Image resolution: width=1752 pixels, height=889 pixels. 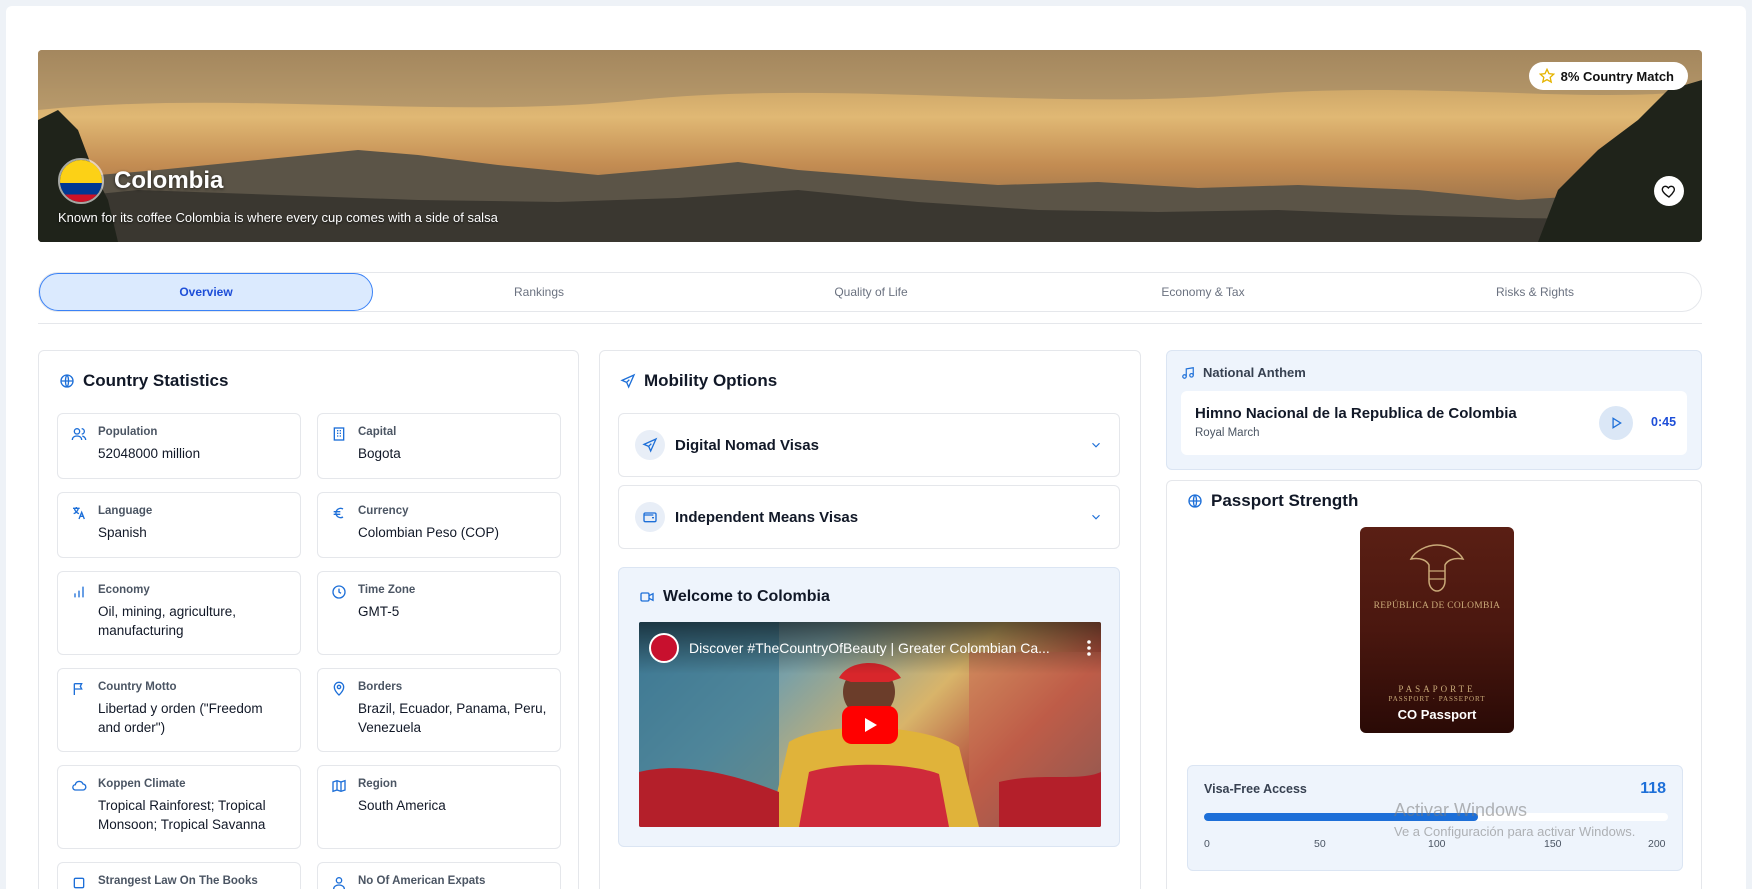 What do you see at coordinates (647, 597) in the screenshot?
I see `video-camera-icon` at bounding box center [647, 597].